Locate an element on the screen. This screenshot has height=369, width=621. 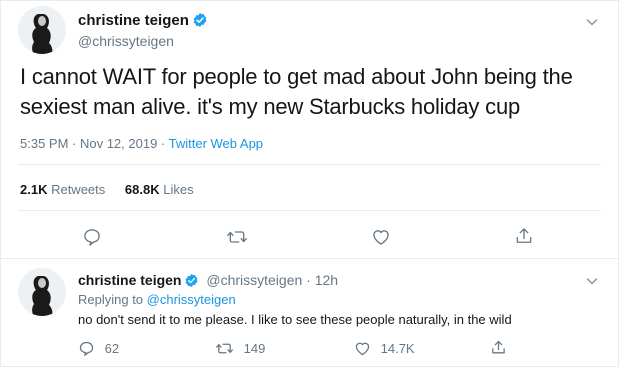
retweet-count: 149 is located at coordinates (254, 348).